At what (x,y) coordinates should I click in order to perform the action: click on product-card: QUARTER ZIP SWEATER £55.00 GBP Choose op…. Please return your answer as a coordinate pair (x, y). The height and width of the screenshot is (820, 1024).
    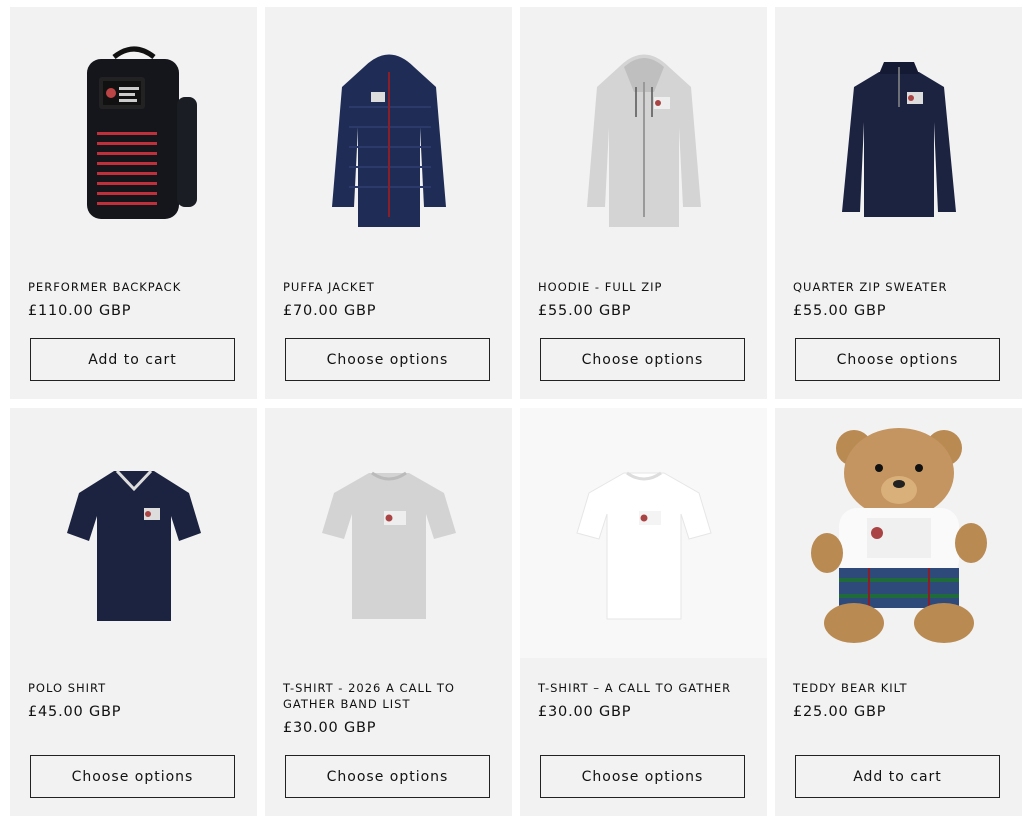
    Looking at the image, I should click on (898, 203).